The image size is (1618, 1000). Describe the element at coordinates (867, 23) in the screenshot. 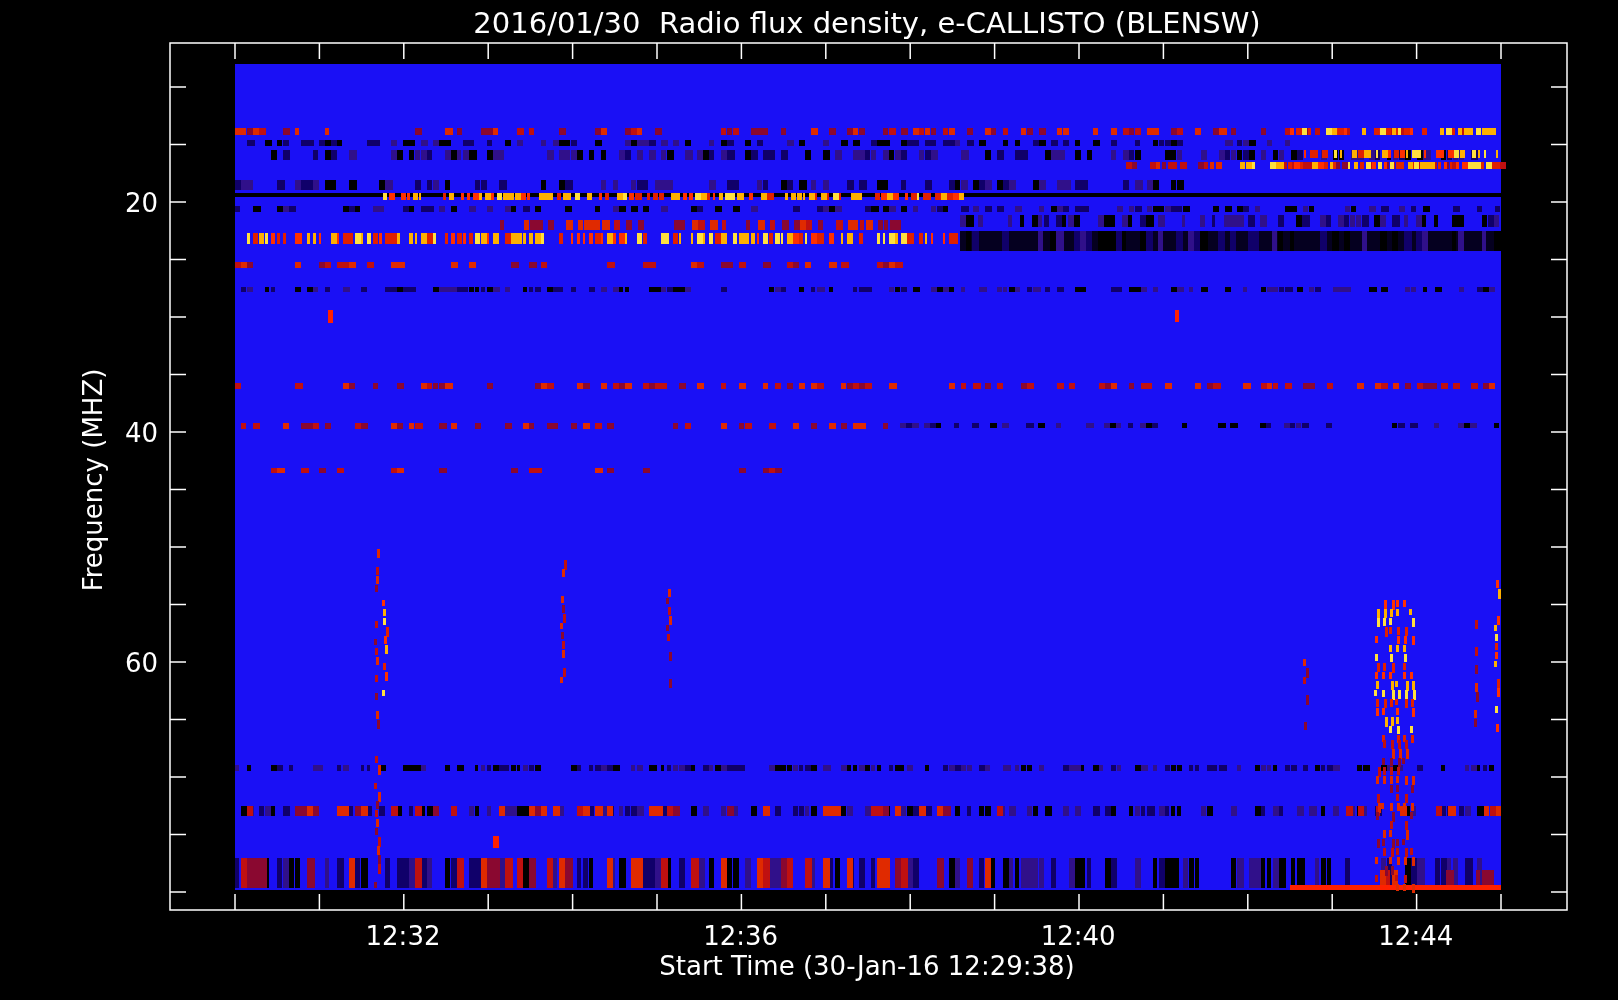

I see `chart-title: 2016/01/30 Radio flux density, e-CALLISTO (BLENSW)` at that location.